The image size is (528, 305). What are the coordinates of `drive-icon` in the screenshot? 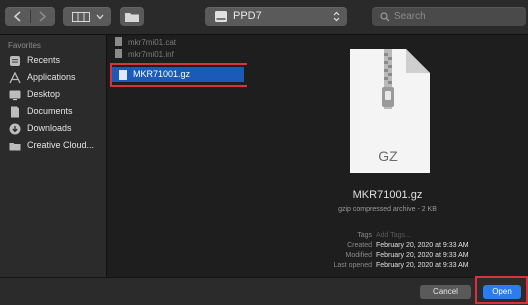 It's located at (221, 16).